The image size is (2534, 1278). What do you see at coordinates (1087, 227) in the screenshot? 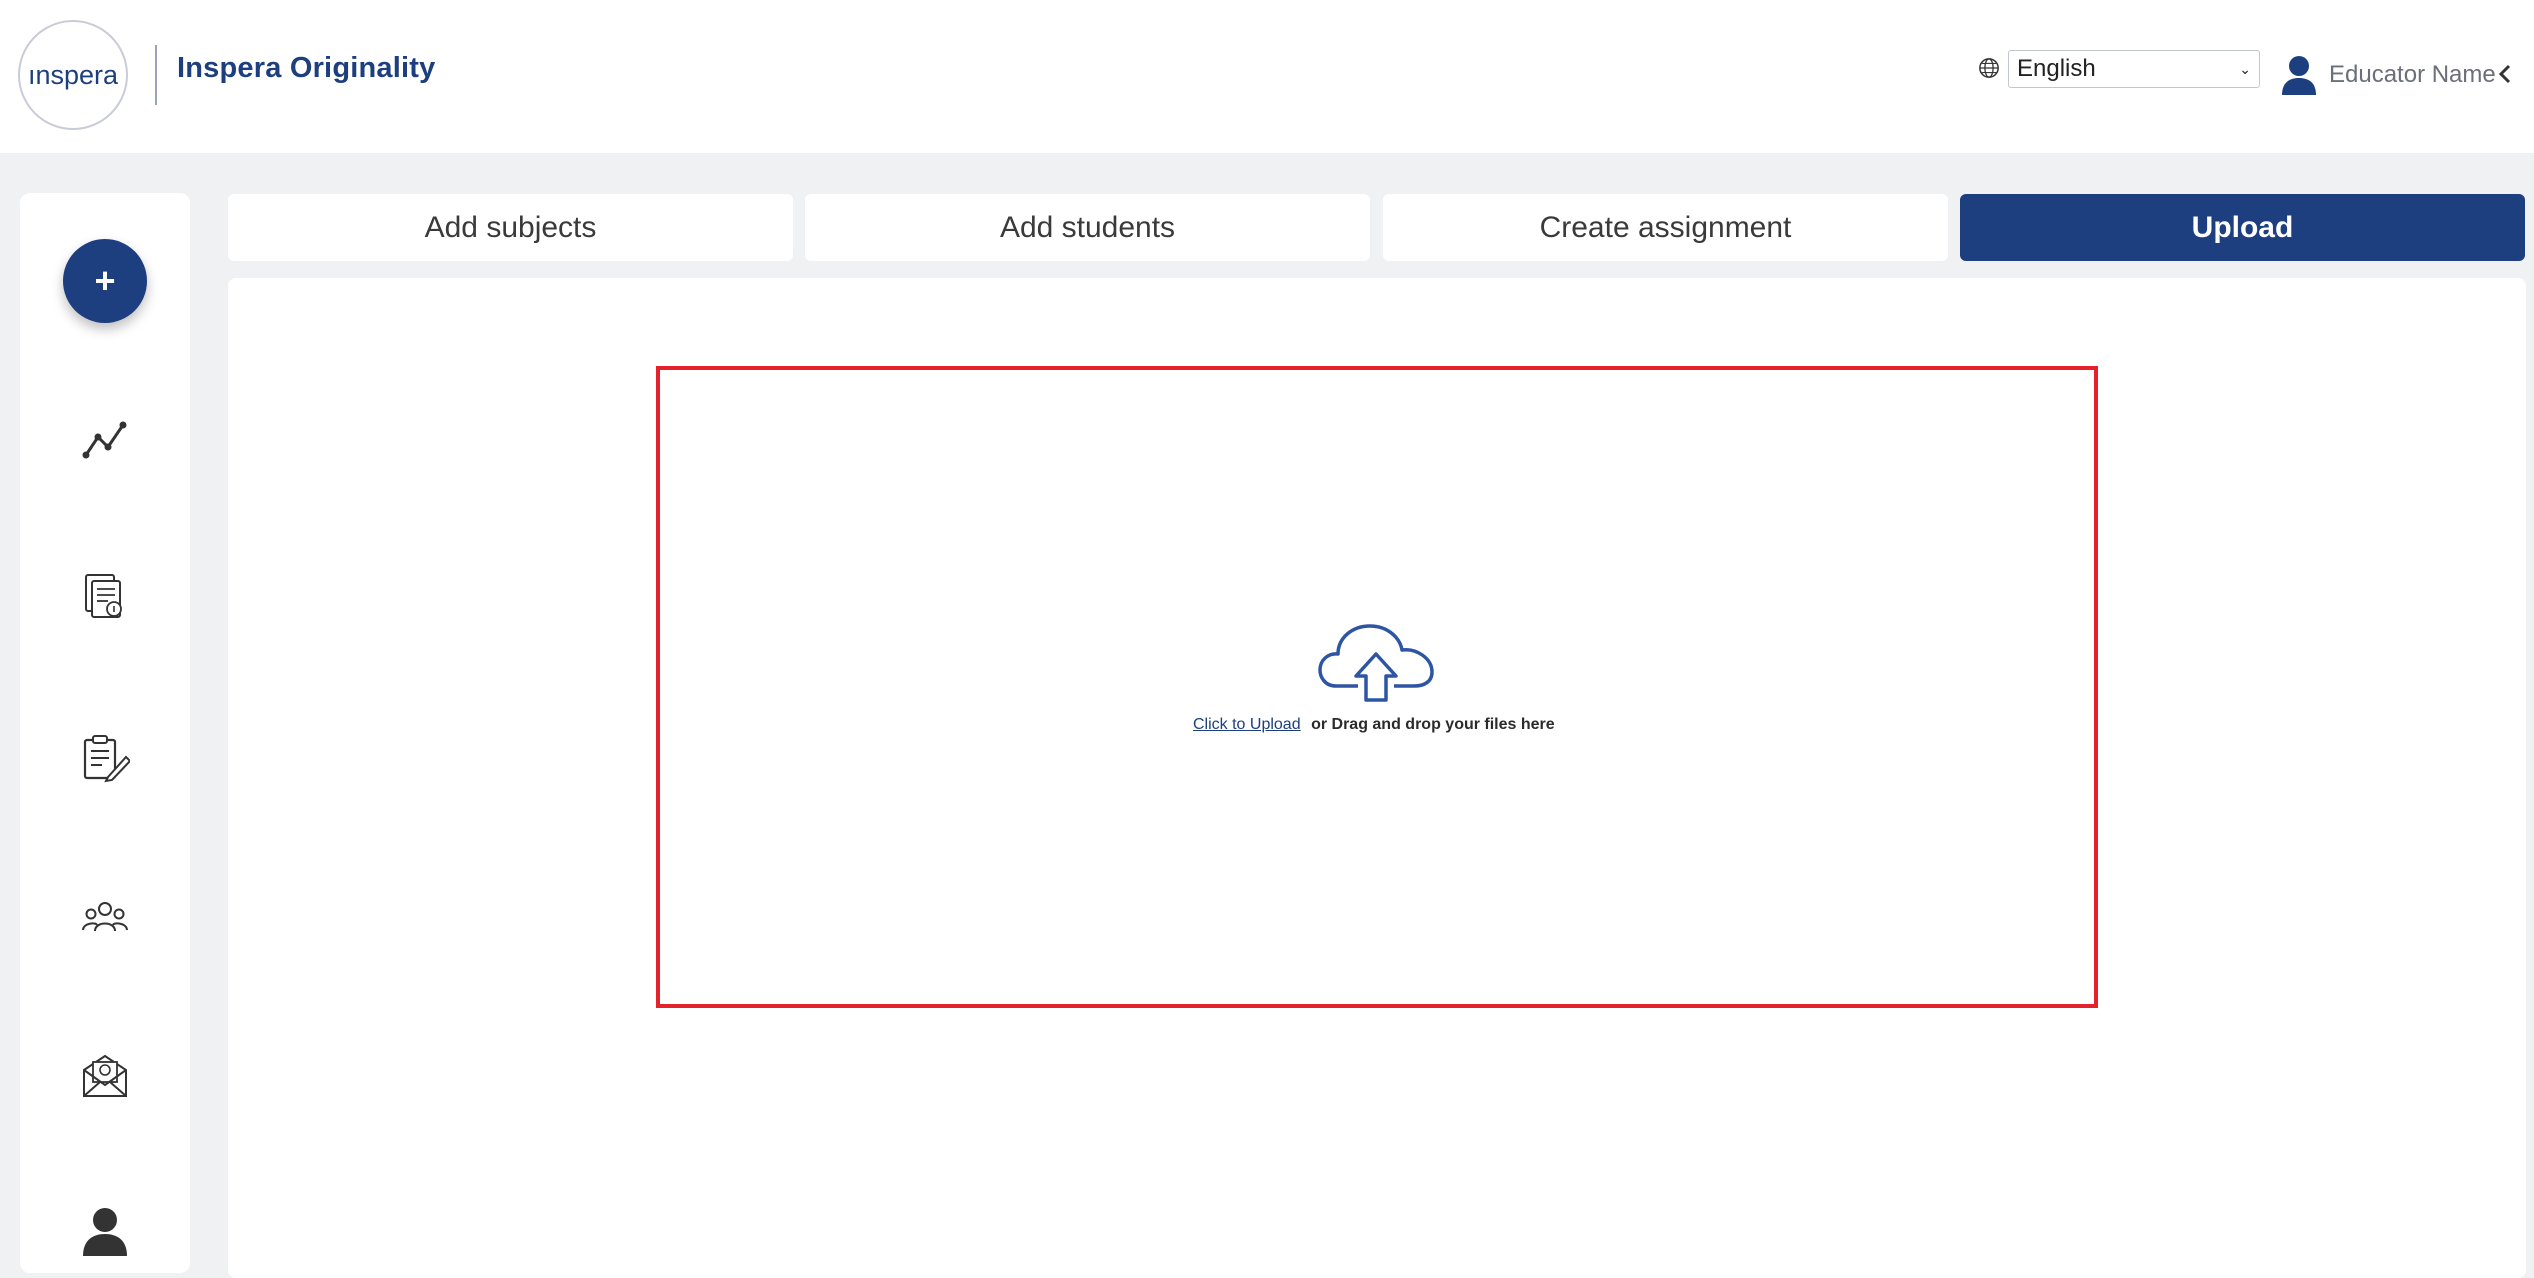
I see `tab-add-students: Add students` at bounding box center [1087, 227].